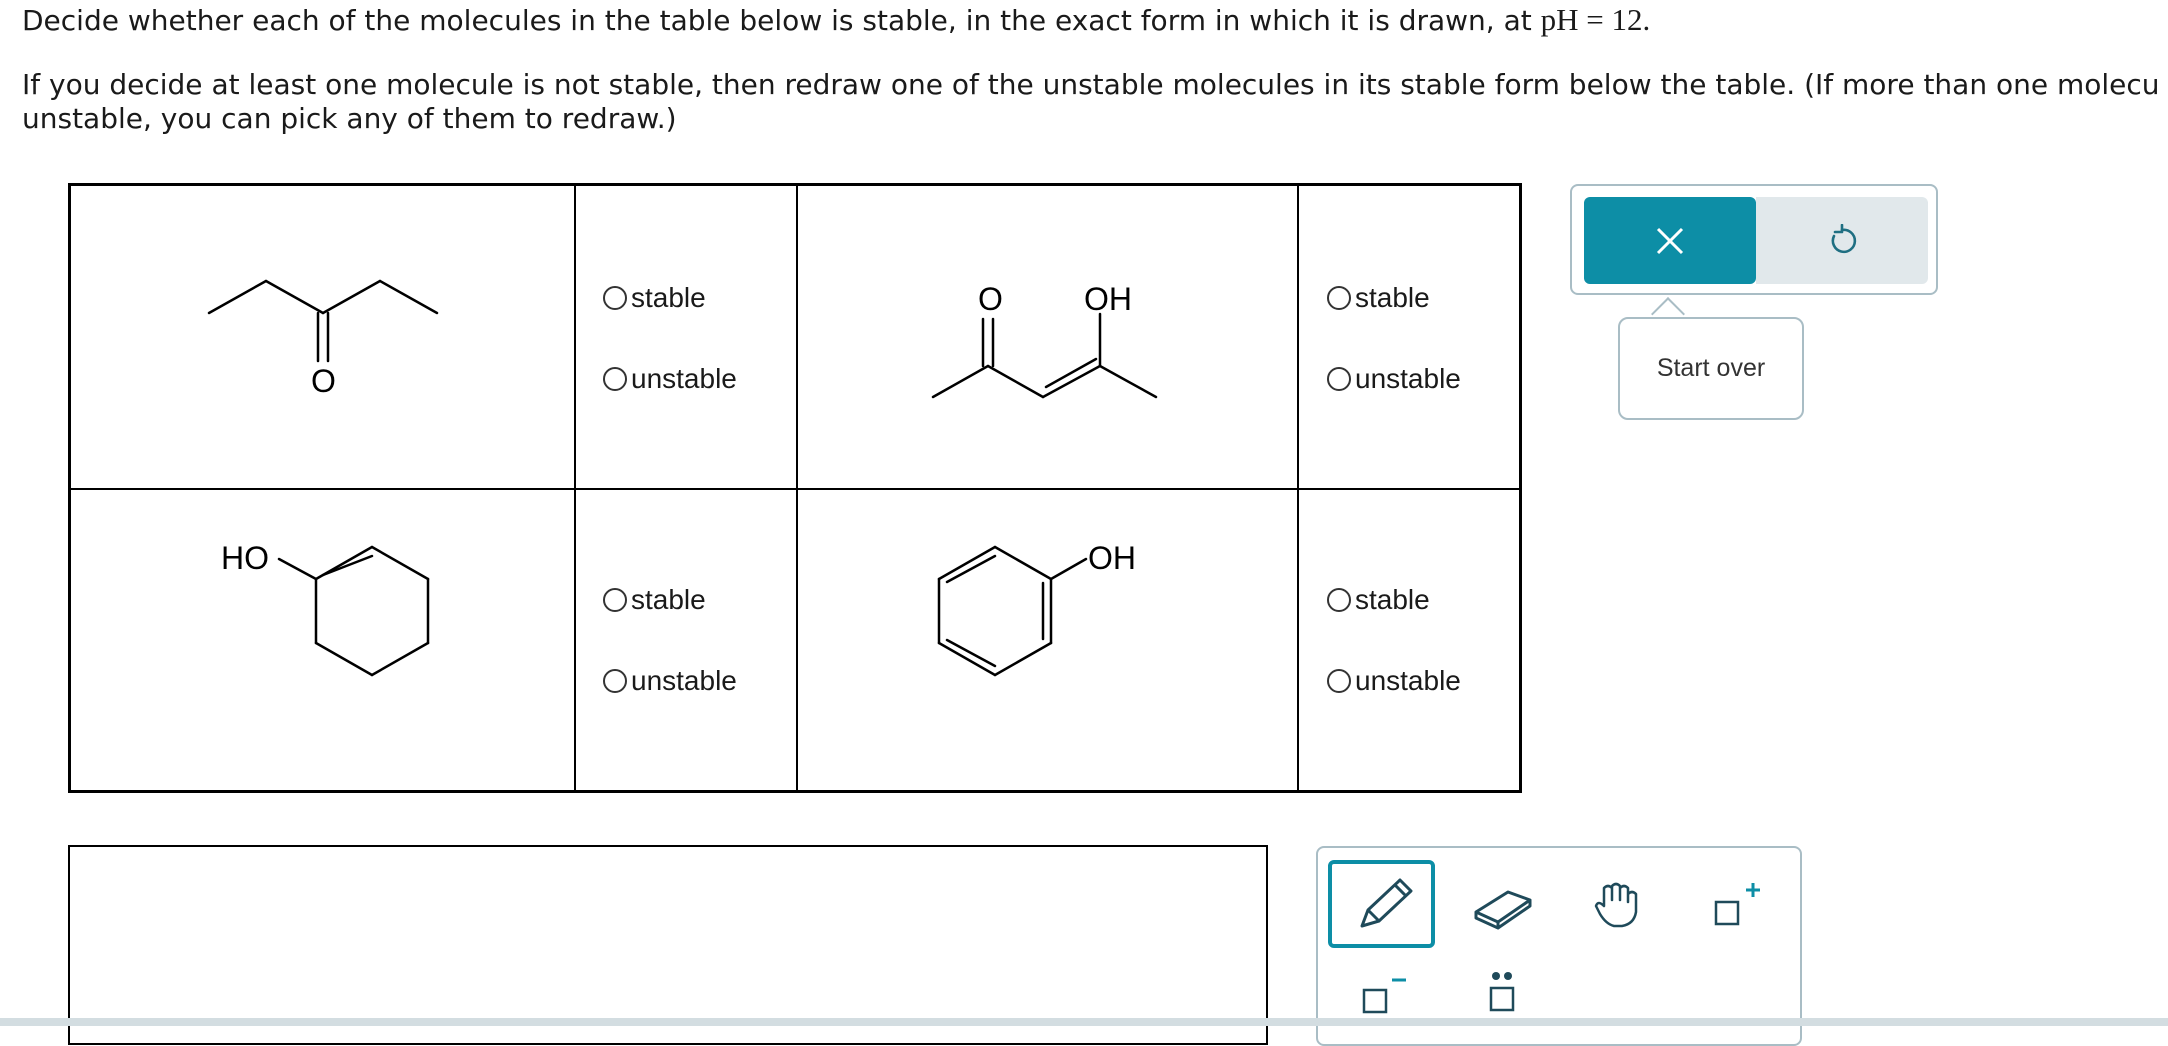  What do you see at coordinates (1559, 946) in the screenshot?
I see `drawing-toolbar` at bounding box center [1559, 946].